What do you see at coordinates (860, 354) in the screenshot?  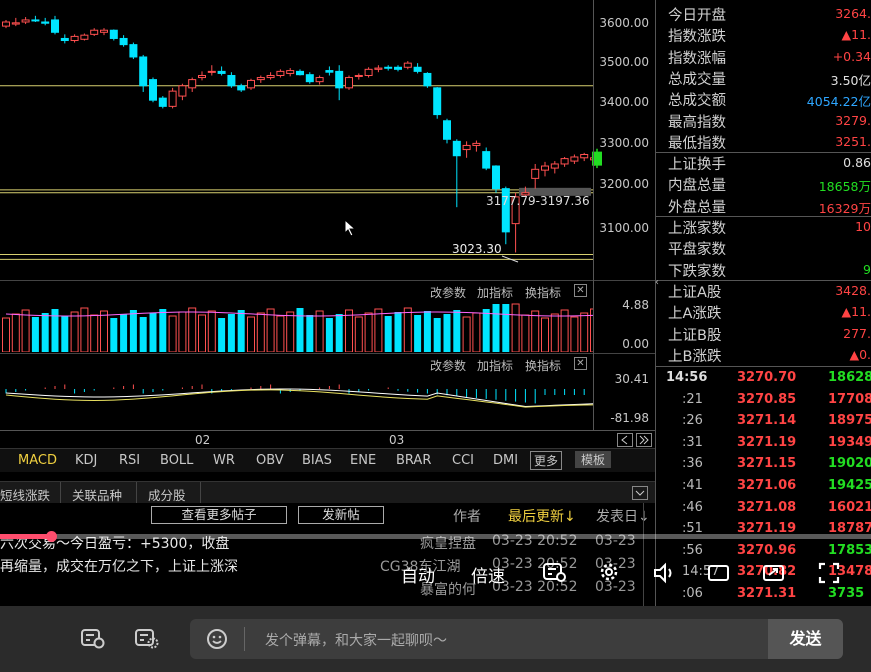 I see `quote-value: ▲0.` at bounding box center [860, 354].